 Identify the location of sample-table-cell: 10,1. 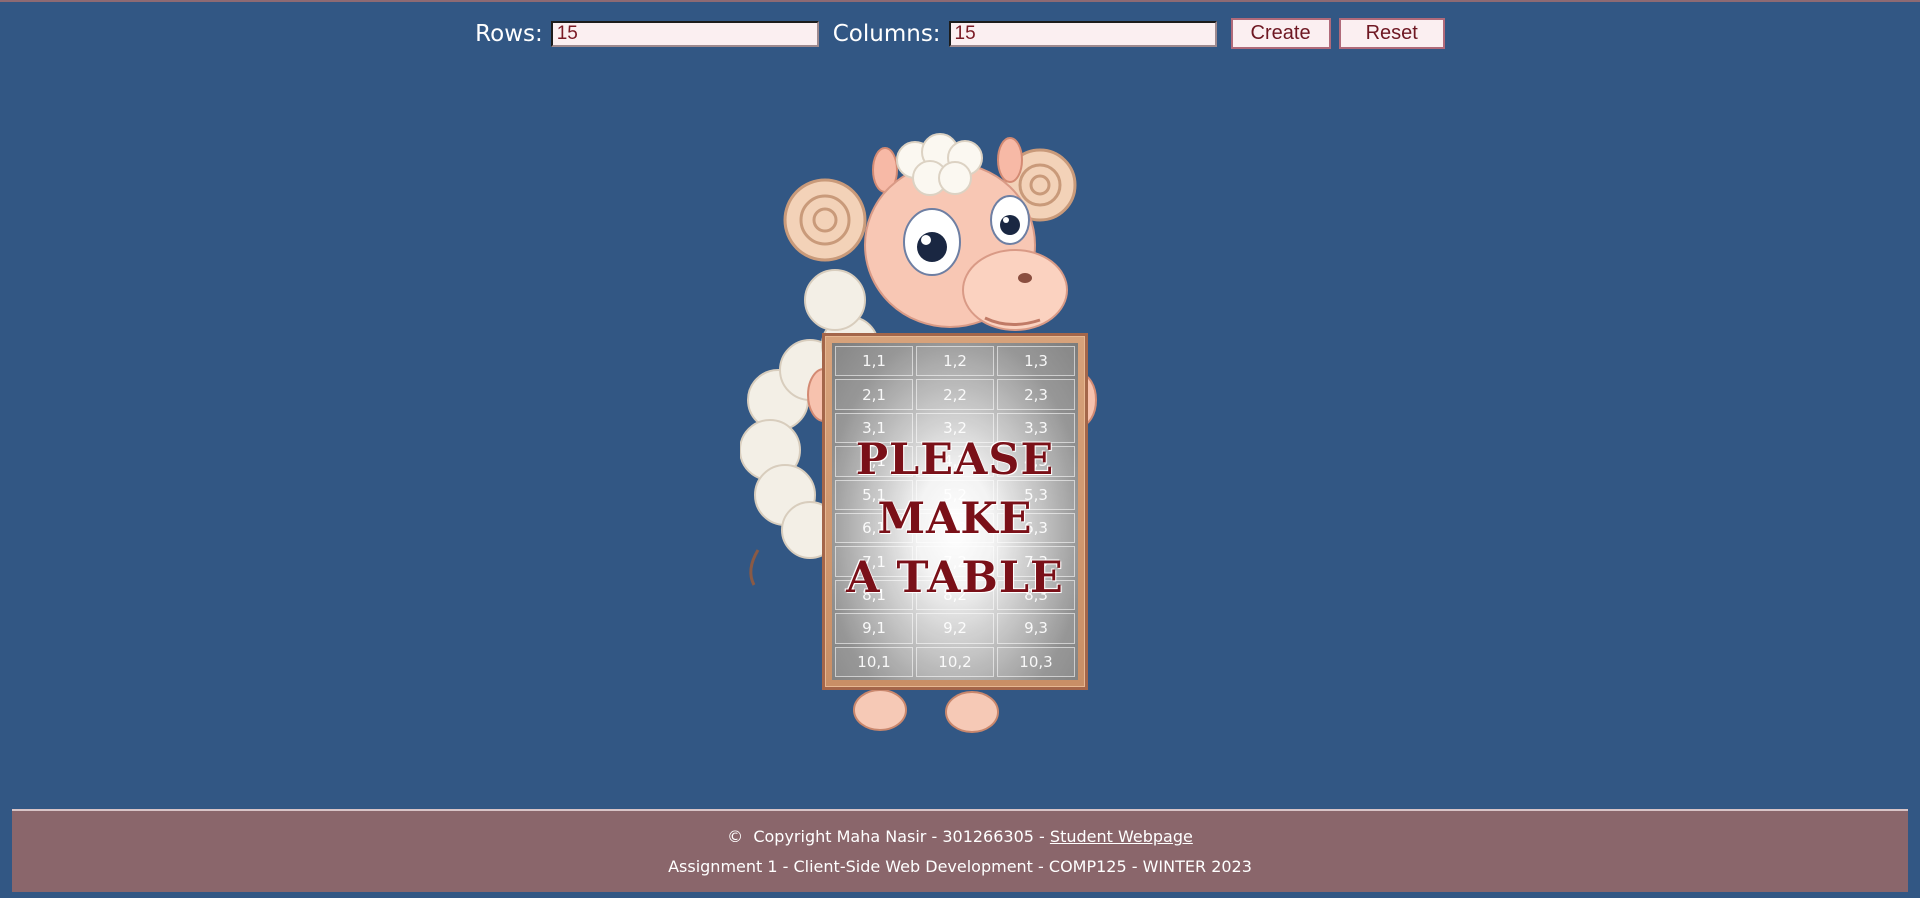
(874, 661).